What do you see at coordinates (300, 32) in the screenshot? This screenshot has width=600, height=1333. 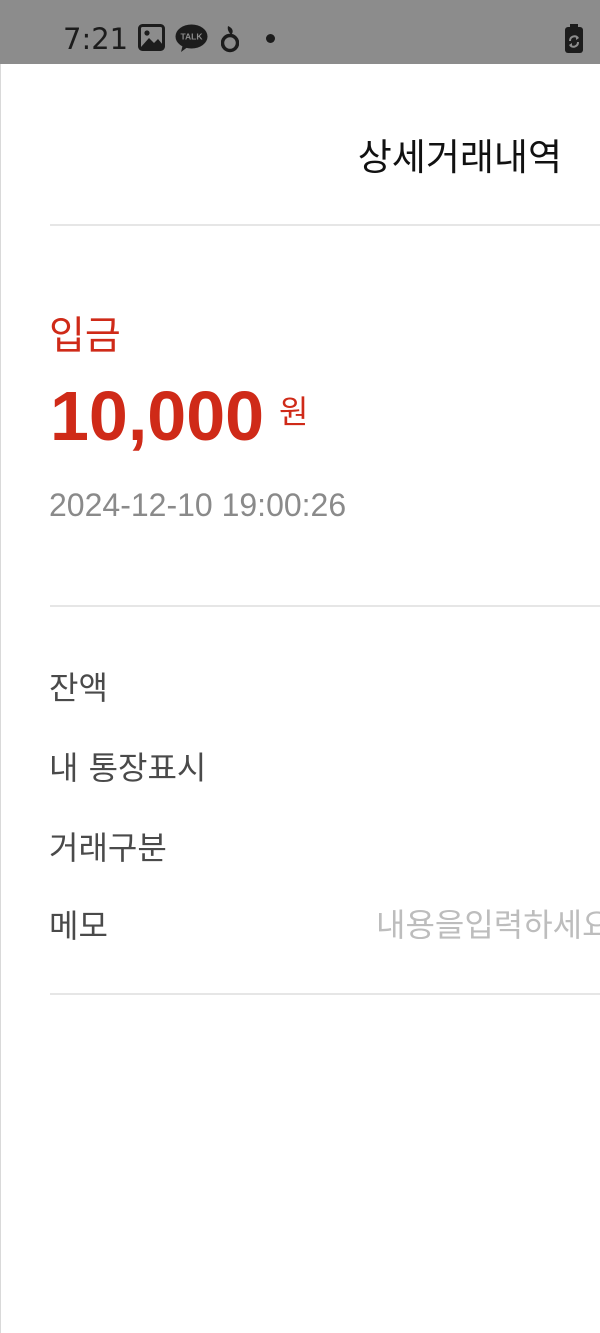 I see `status-bar: 7:21 TALK` at bounding box center [300, 32].